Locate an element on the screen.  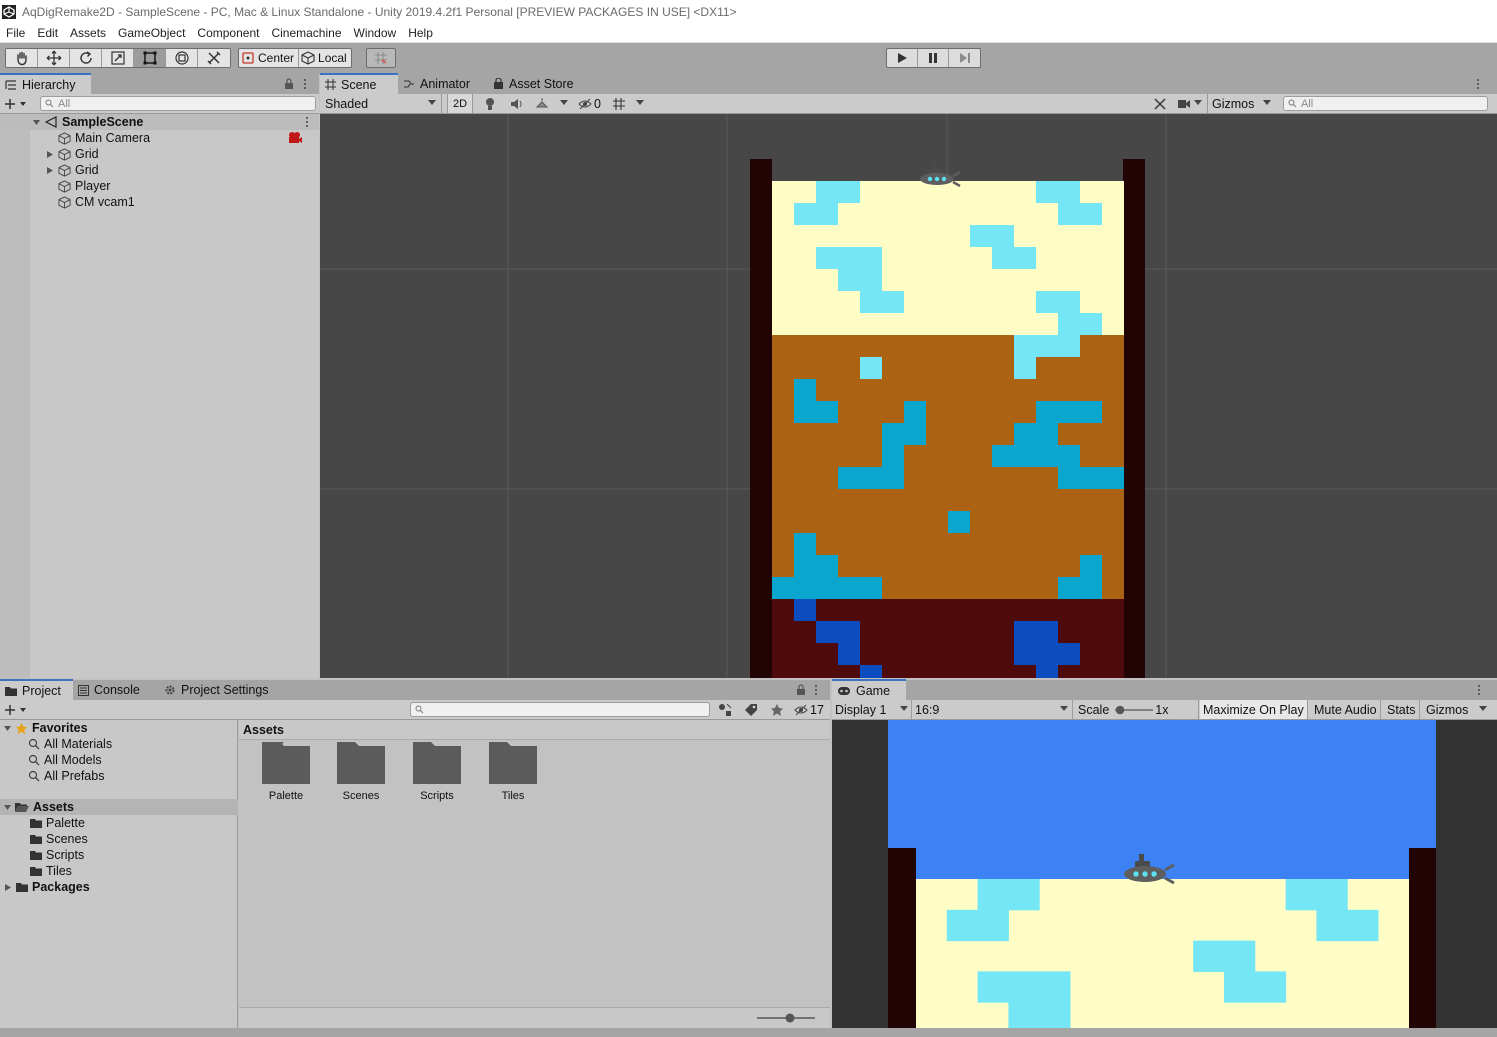
asset-folder-palette: Palette is located at coordinates (286, 772).